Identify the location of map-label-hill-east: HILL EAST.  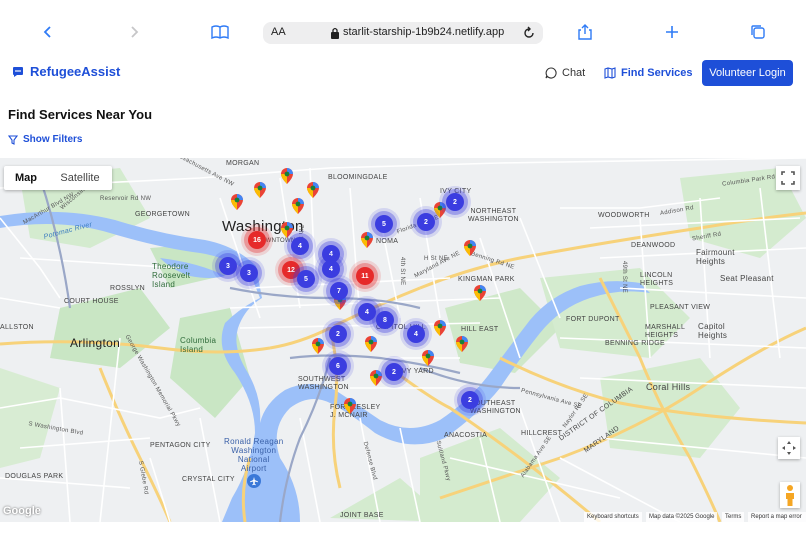
(480, 329).